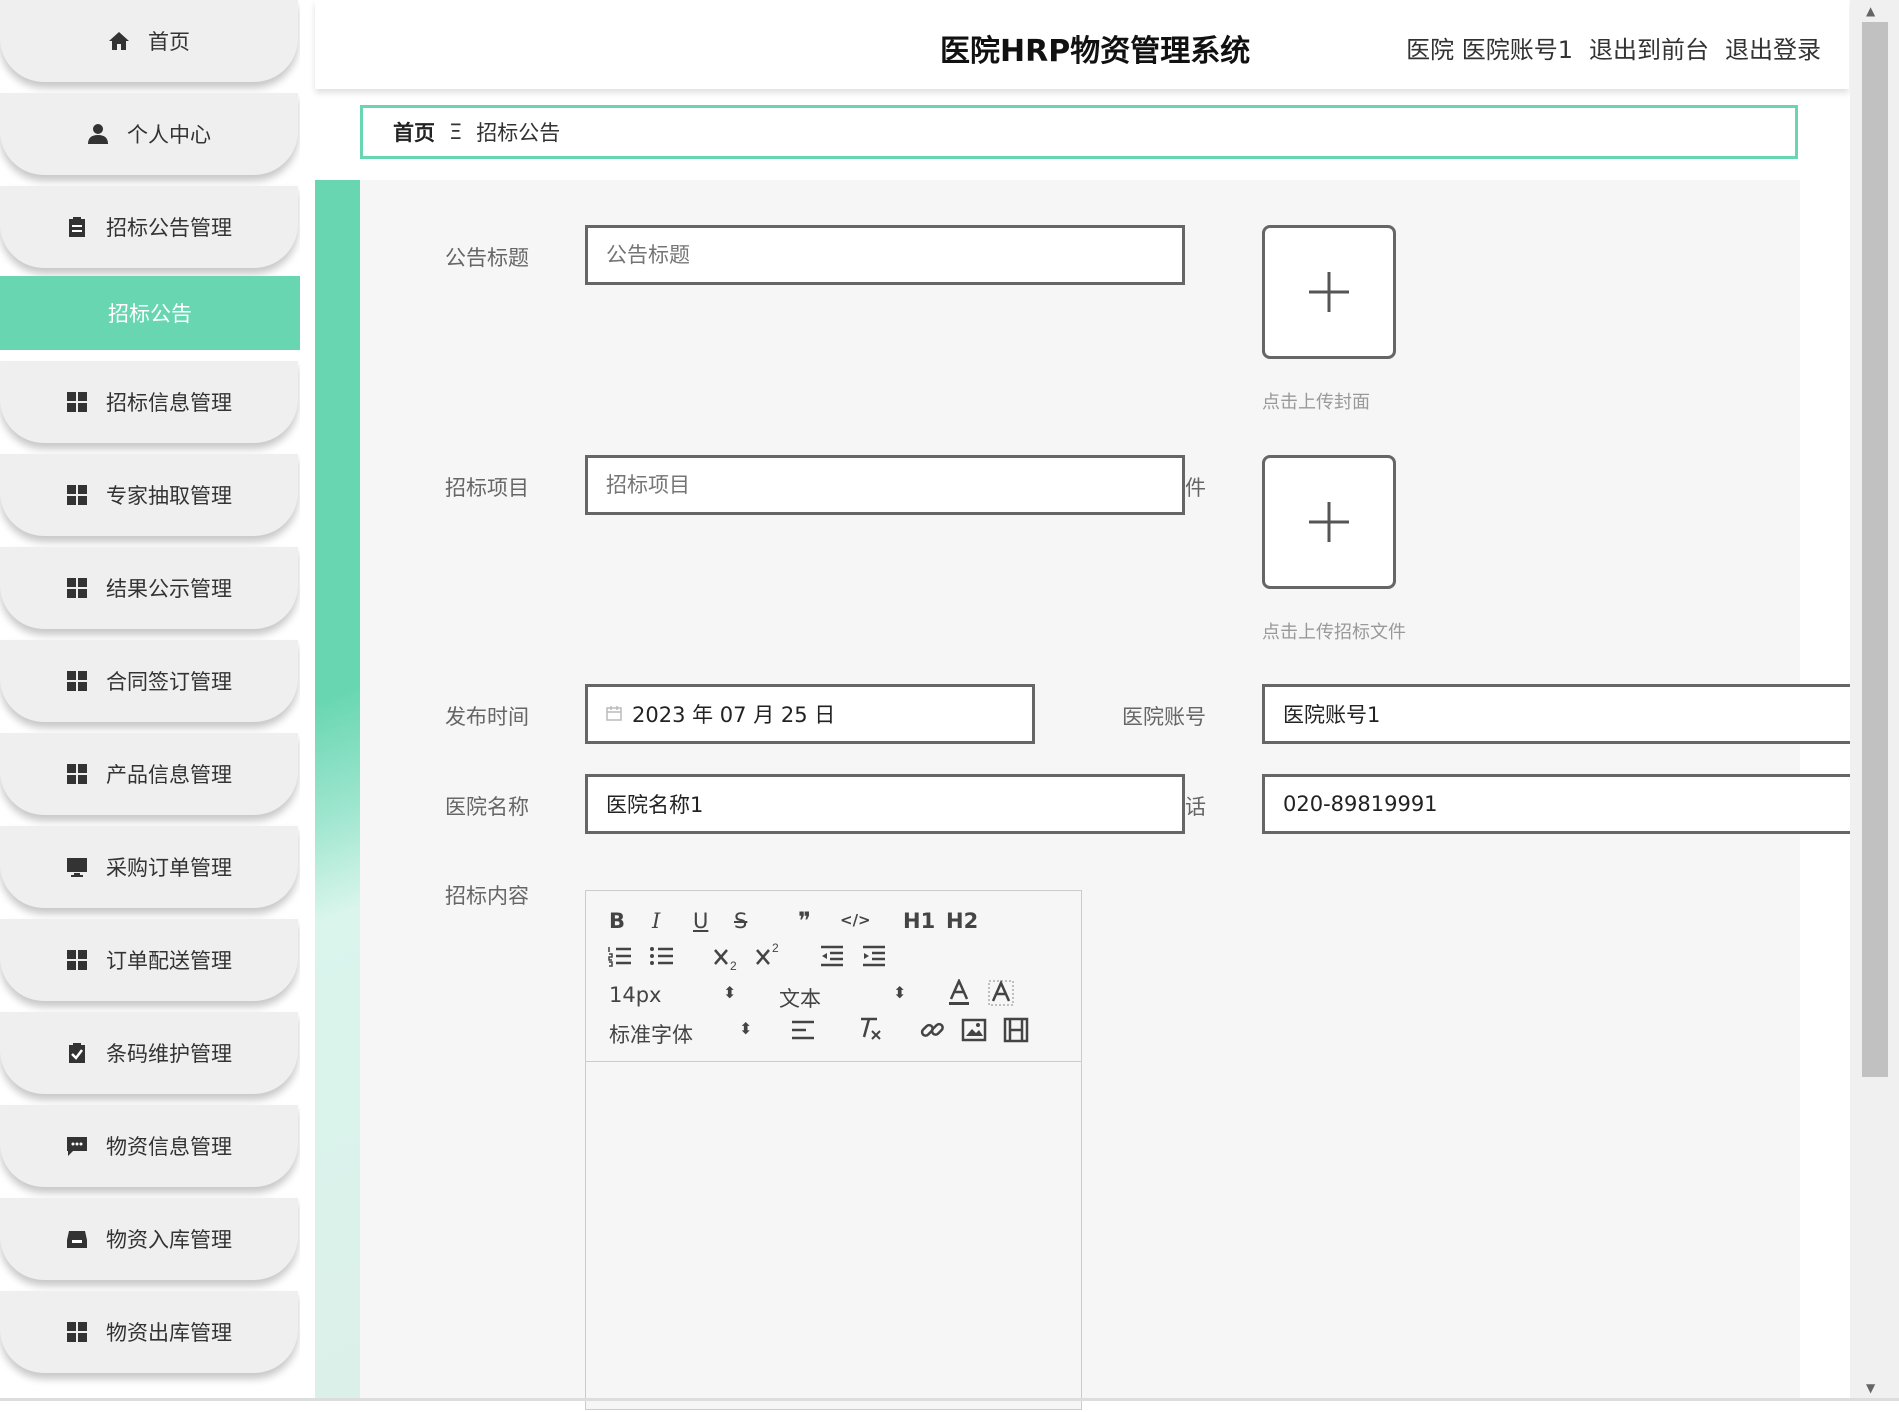  I want to click on sidebar-subitem-label: 招标公告, so click(150, 314).